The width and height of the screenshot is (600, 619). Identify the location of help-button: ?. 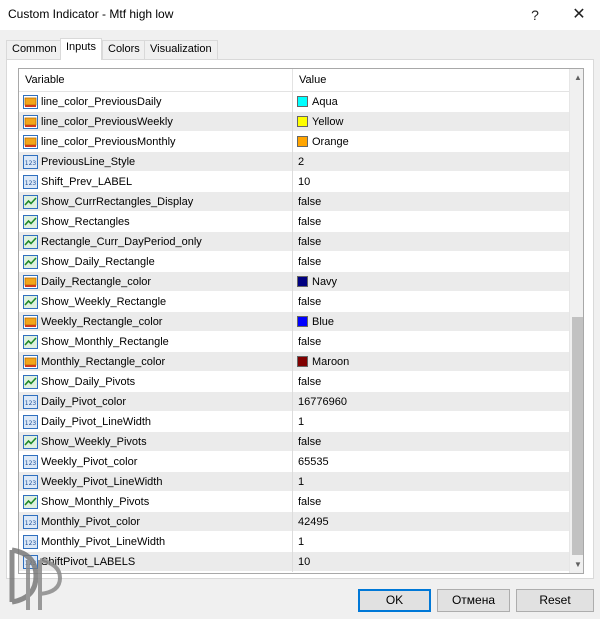
(535, 15).